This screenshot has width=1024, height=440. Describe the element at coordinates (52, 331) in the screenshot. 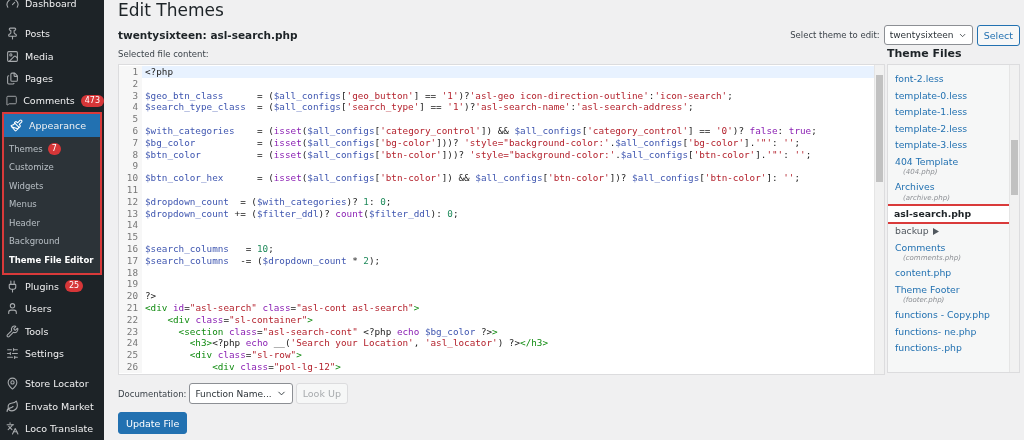

I see `menu-item: Tools` at that location.